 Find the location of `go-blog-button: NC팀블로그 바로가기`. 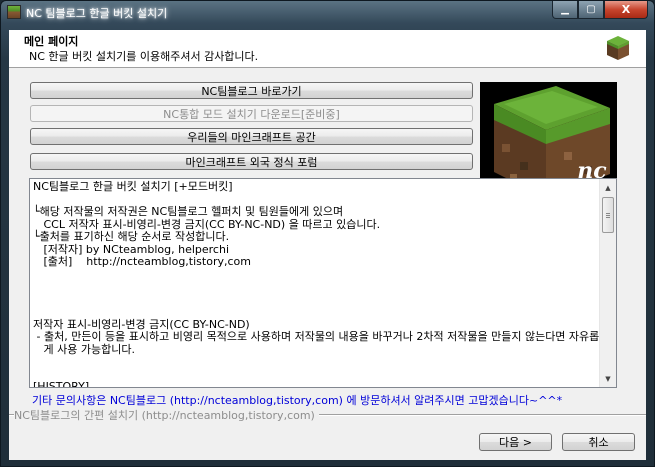

go-blog-button: NC팀블로그 바로가기 is located at coordinates (251, 90).